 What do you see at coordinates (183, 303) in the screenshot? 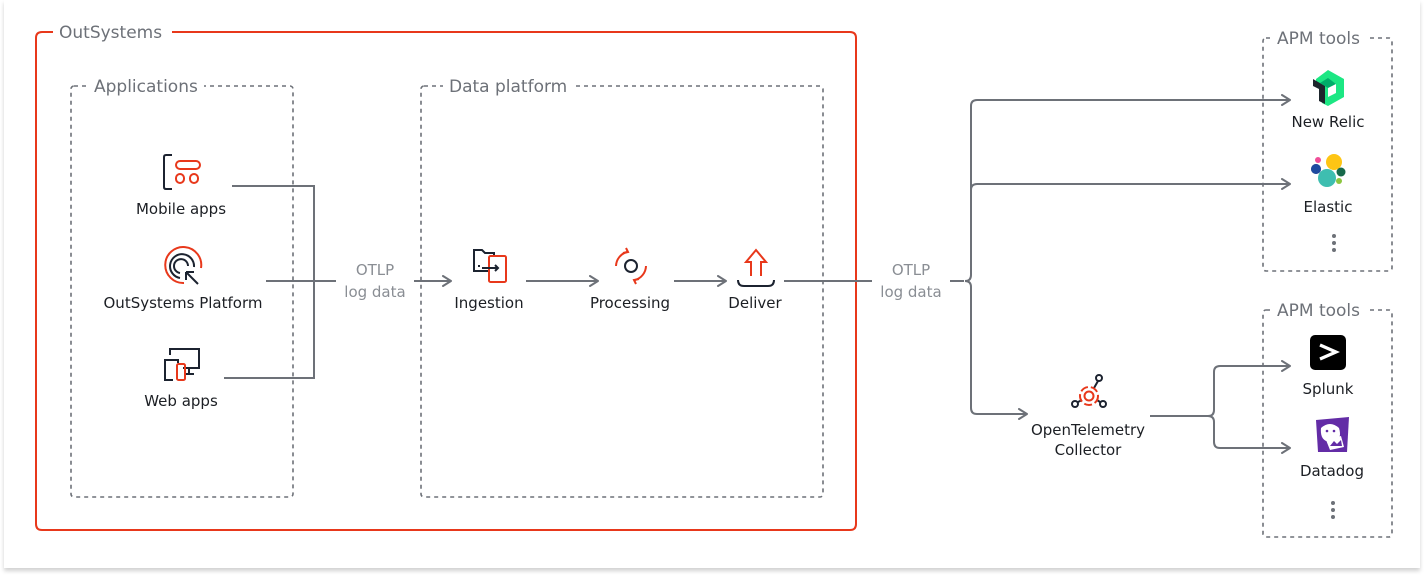
I see `outsystems-platform-label: OutSystems Platform` at bounding box center [183, 303].